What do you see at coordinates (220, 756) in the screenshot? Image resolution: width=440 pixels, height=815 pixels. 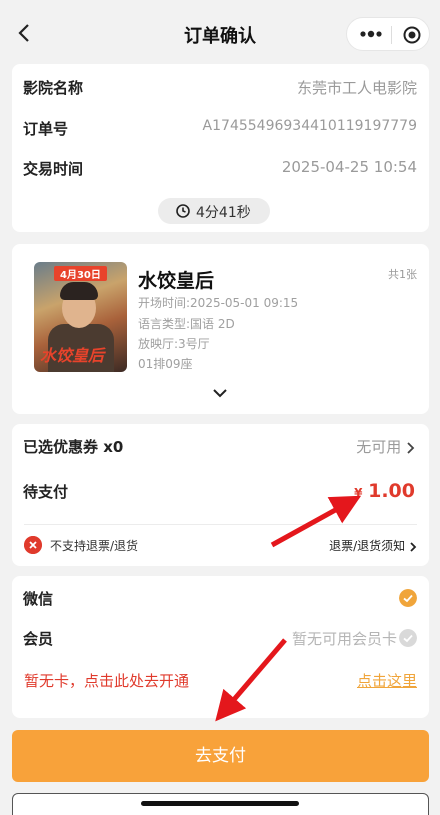 I see `go-pay-button: 去支付` at bounding box center [220, 756].